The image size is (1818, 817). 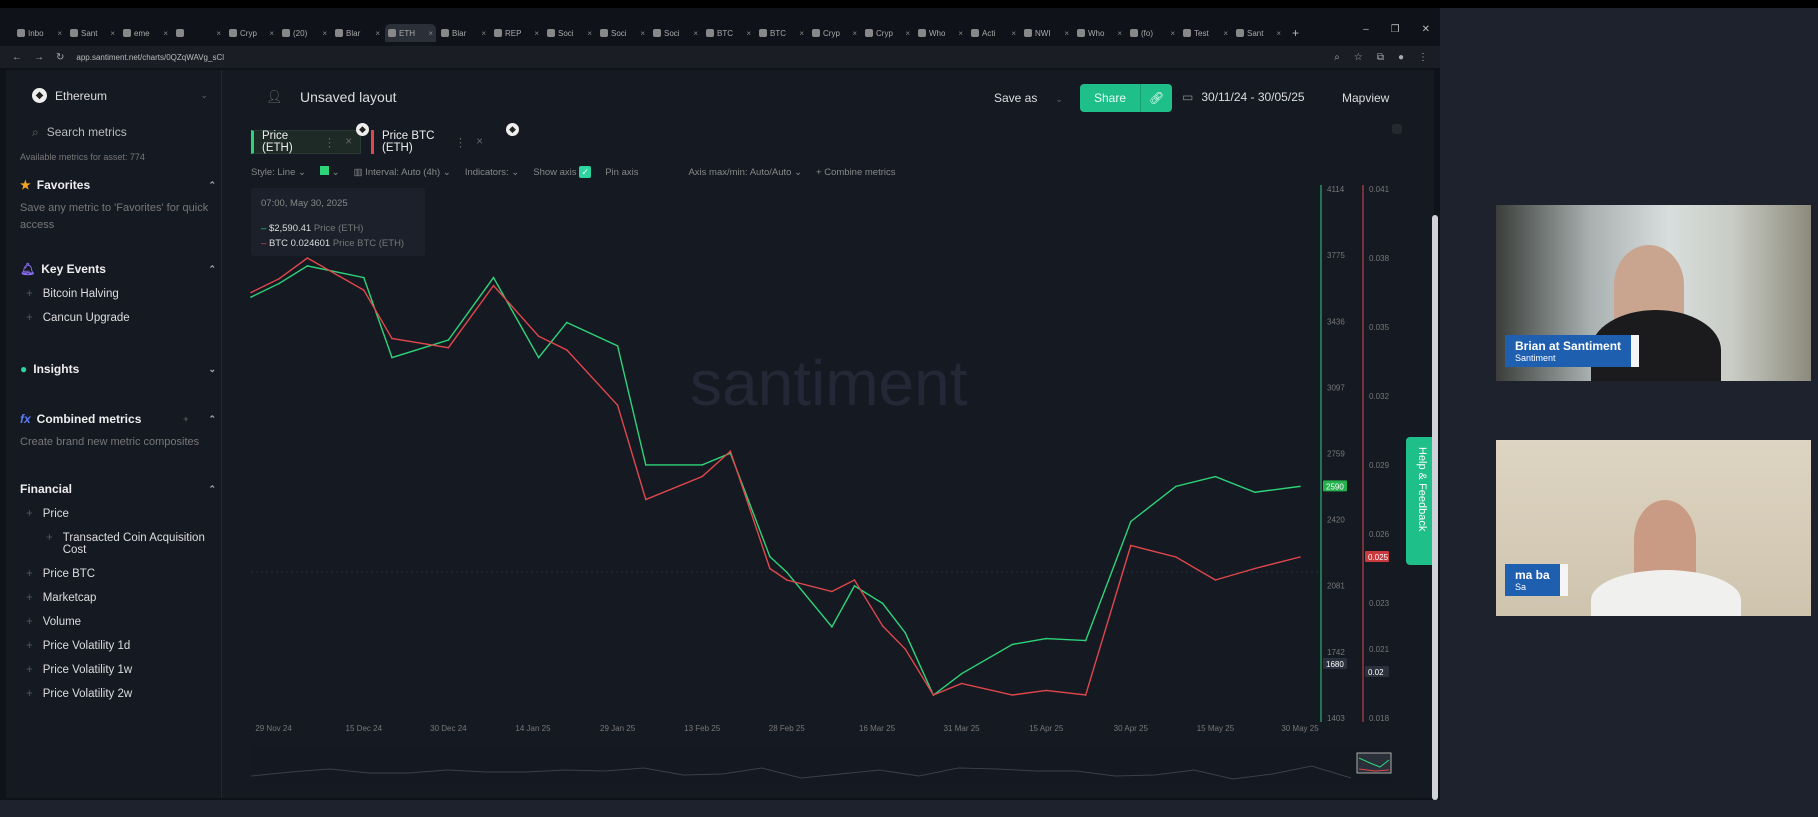 What do you see at coordinates (39, 57) in the screenshot?
I see `forward-icon: →` at bounding box center [39, 57].